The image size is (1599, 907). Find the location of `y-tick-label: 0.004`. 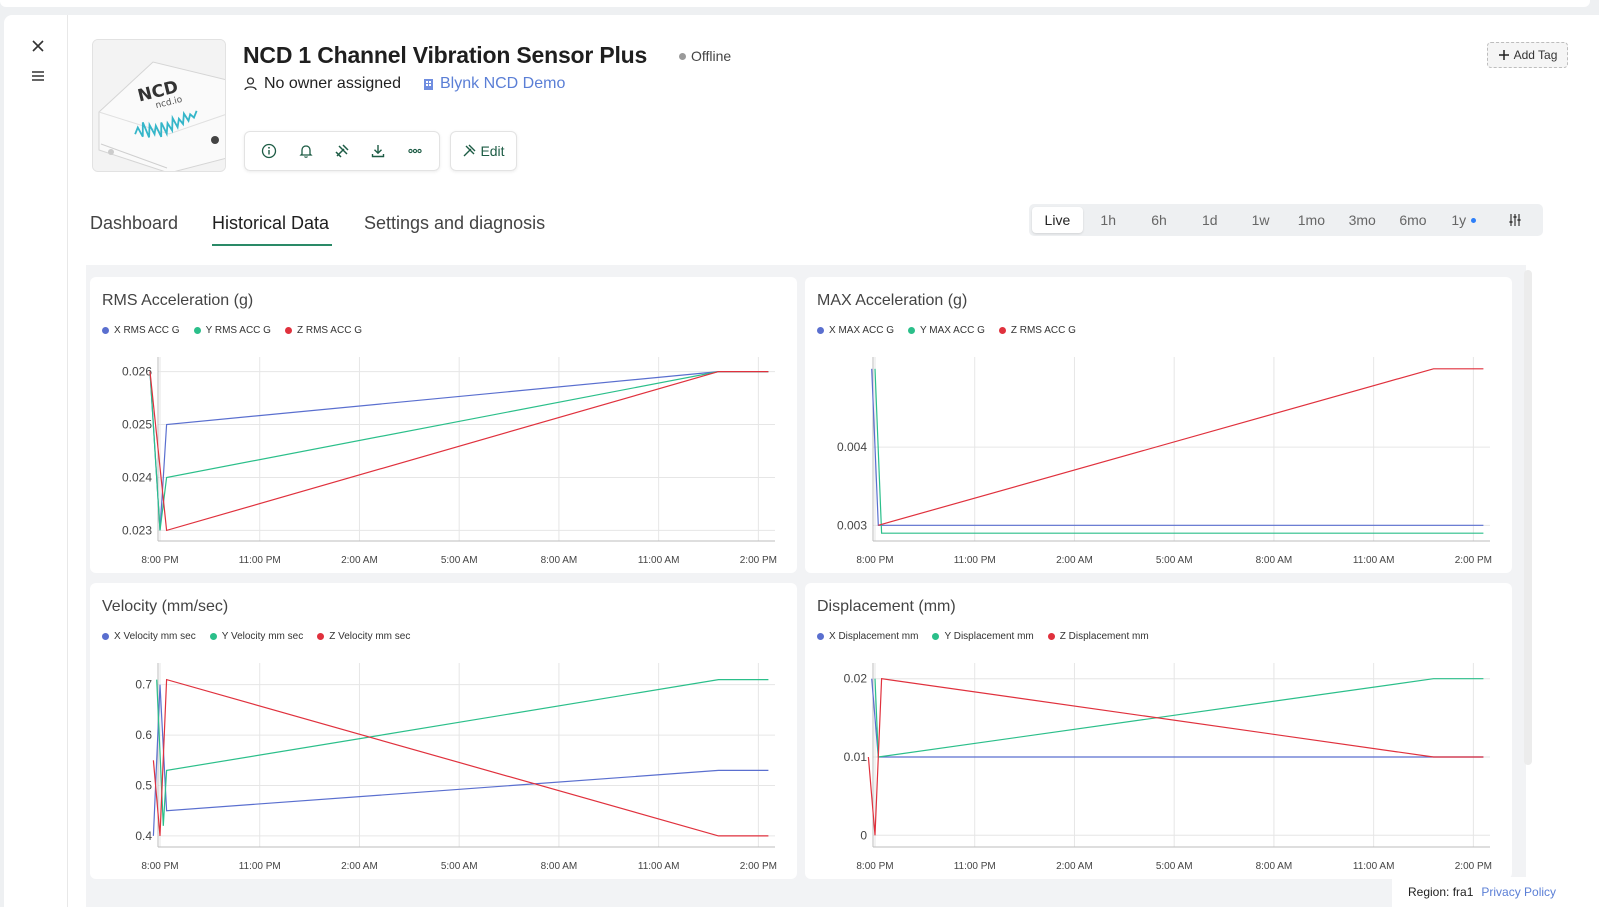

y-tick-label: 0.004 is located at coordinates (852, 447).